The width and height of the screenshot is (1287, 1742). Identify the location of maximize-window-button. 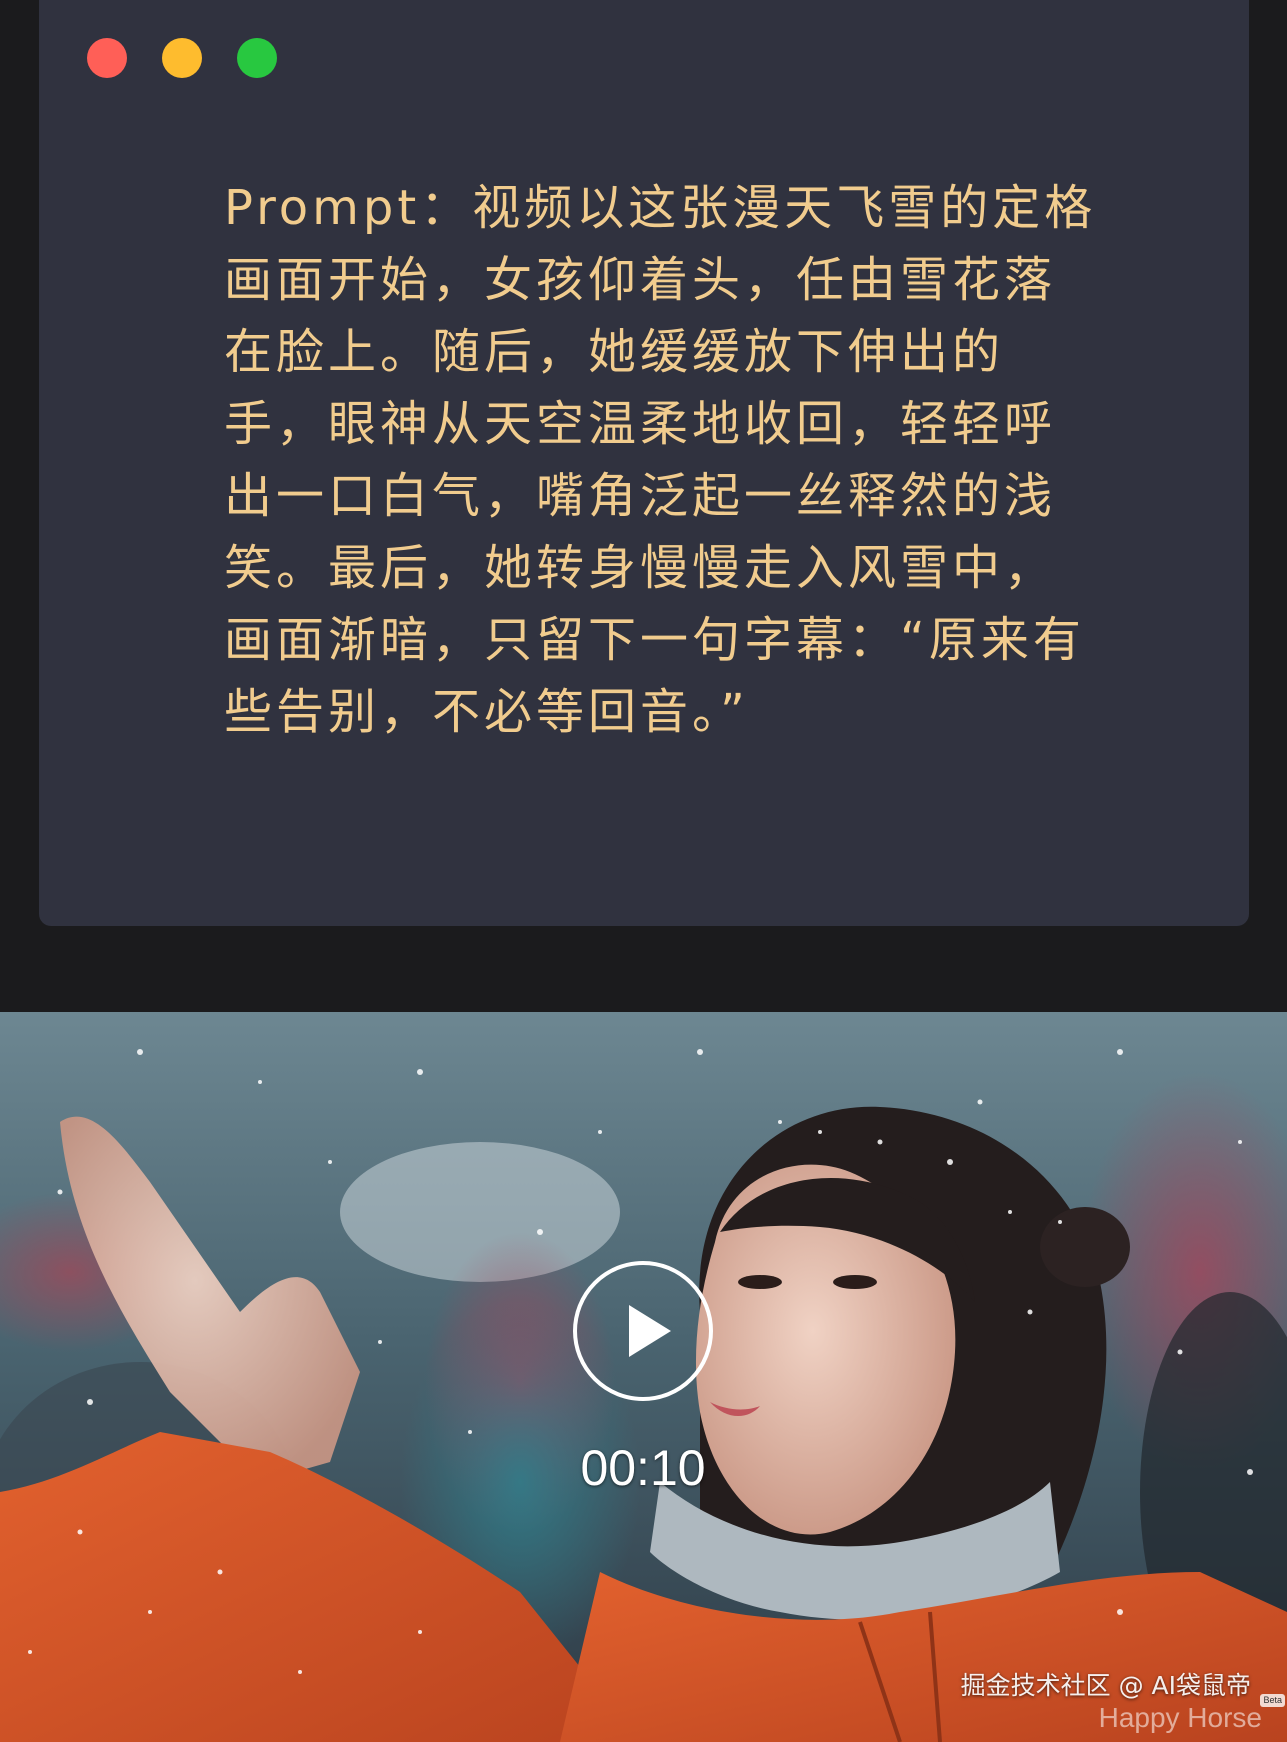
(257, 58).